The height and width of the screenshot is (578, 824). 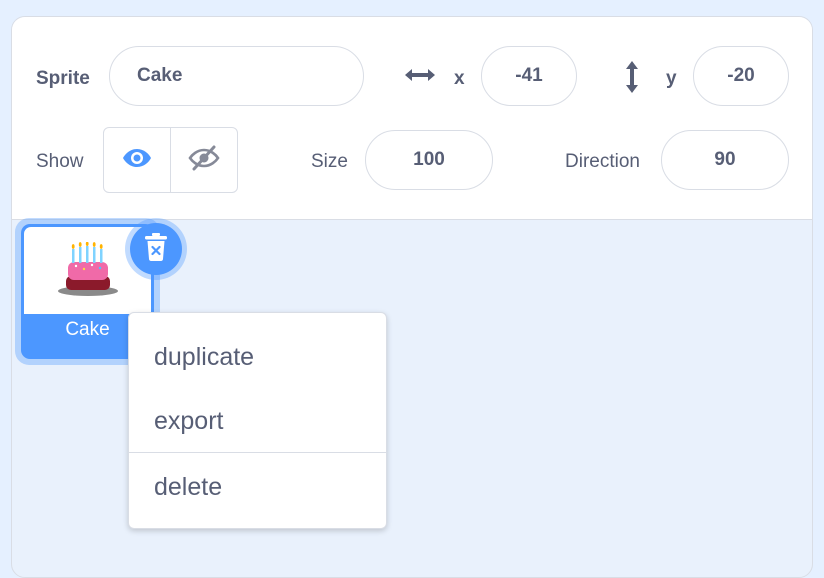 I want to click on sprite-context-menu: duplicate export delete, so click(x=257, y=420).